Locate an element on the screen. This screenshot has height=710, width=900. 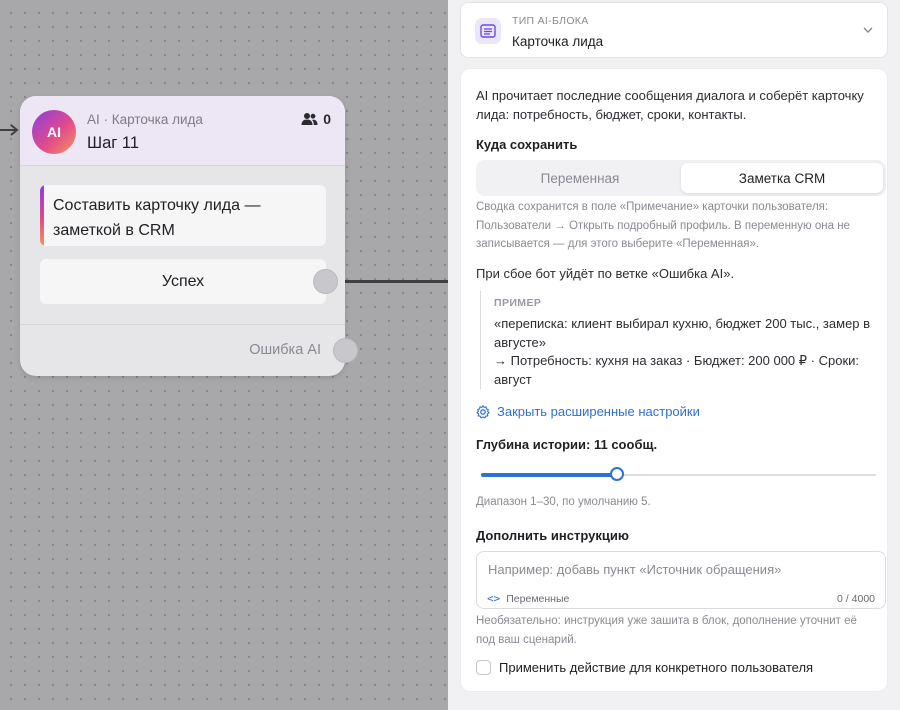
success-branch: Успех is located at coordinates (183, 281).